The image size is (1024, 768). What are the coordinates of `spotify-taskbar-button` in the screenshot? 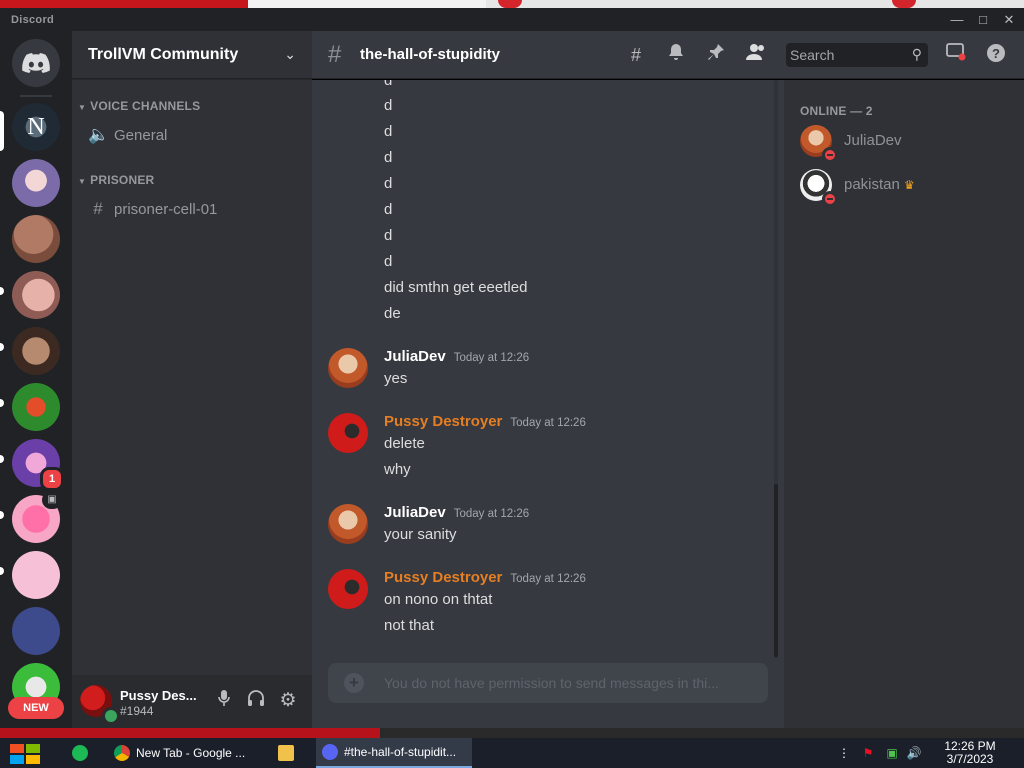 It's located at (83, 753).